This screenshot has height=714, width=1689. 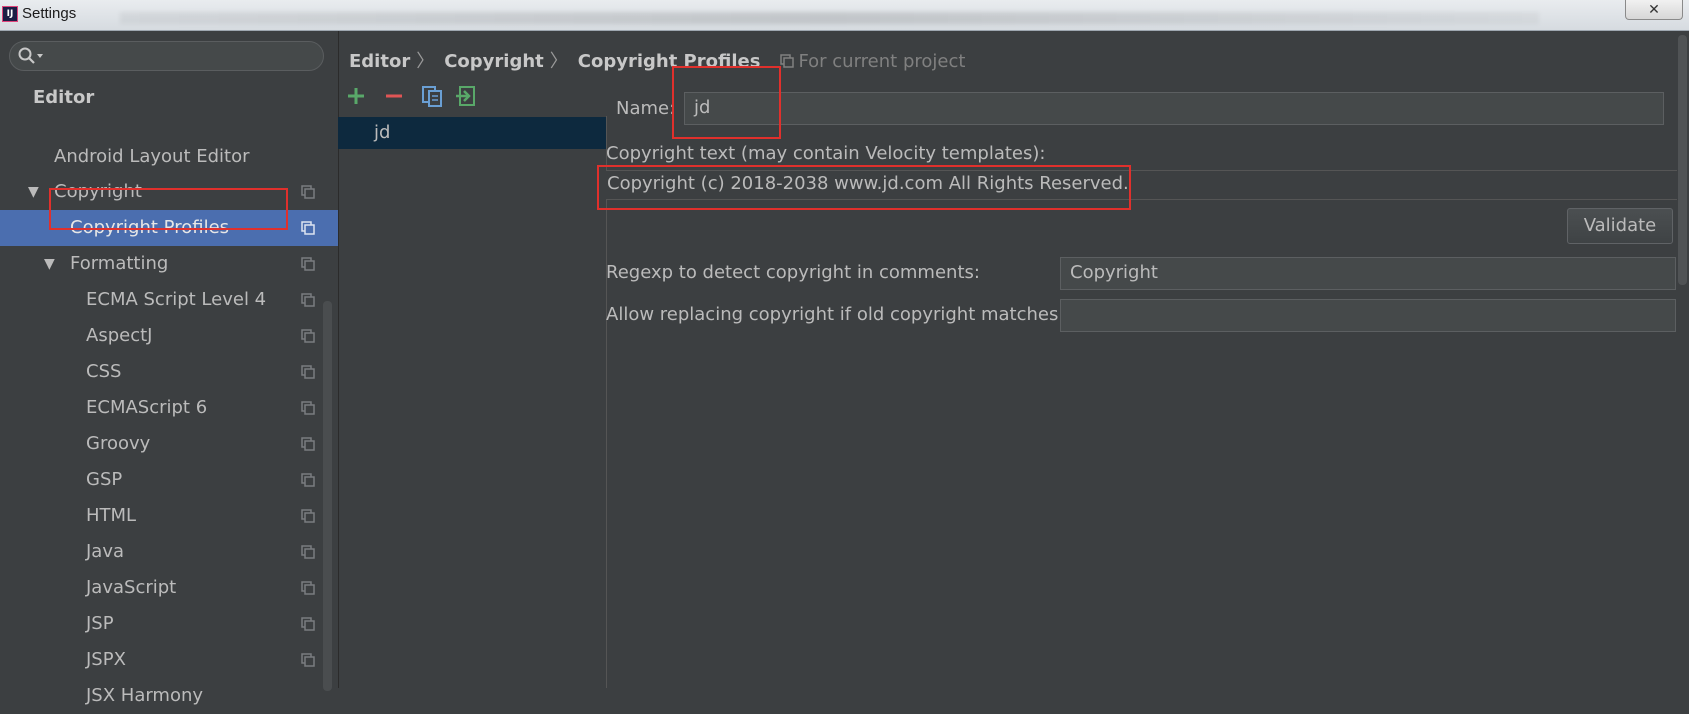 What do you see at coordinates (176, 299) in the screenshot?
I see `sidebar-item-label: ECMA Script Level 4` at bounding box center [176, 299].